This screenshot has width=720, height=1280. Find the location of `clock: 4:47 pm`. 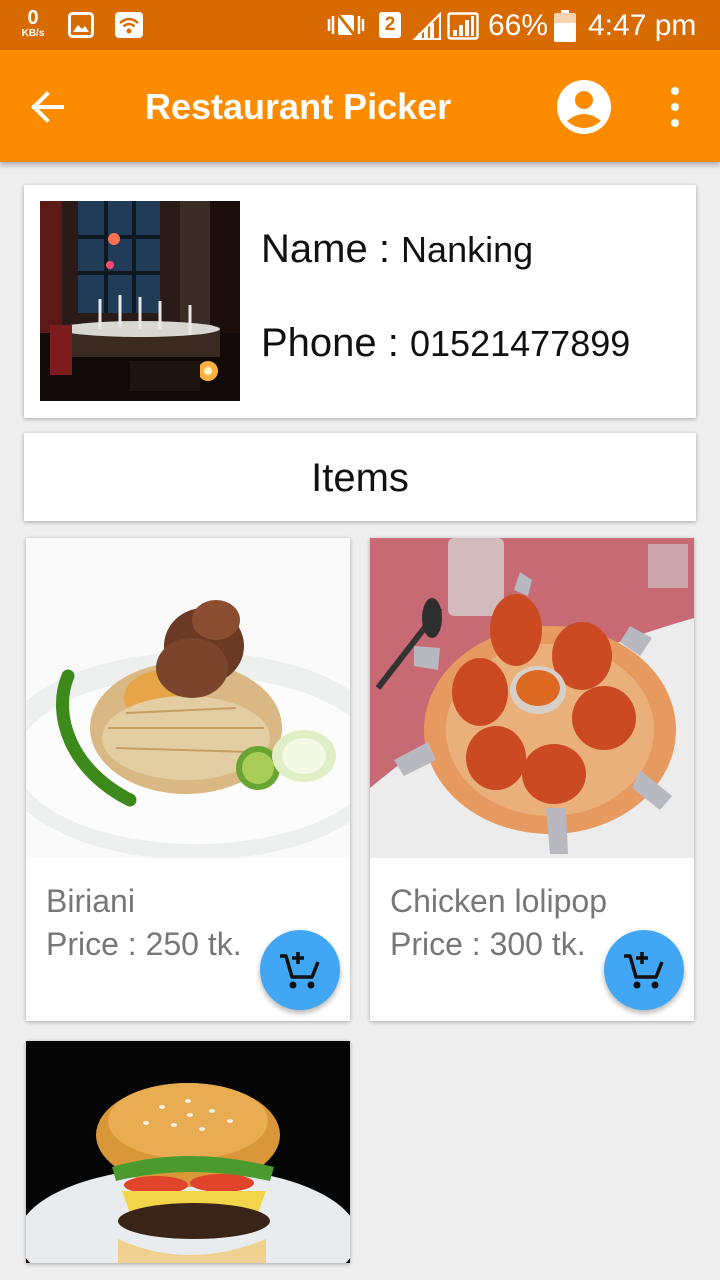

clock: 4:47 pm is located at coordinates (642, 25).